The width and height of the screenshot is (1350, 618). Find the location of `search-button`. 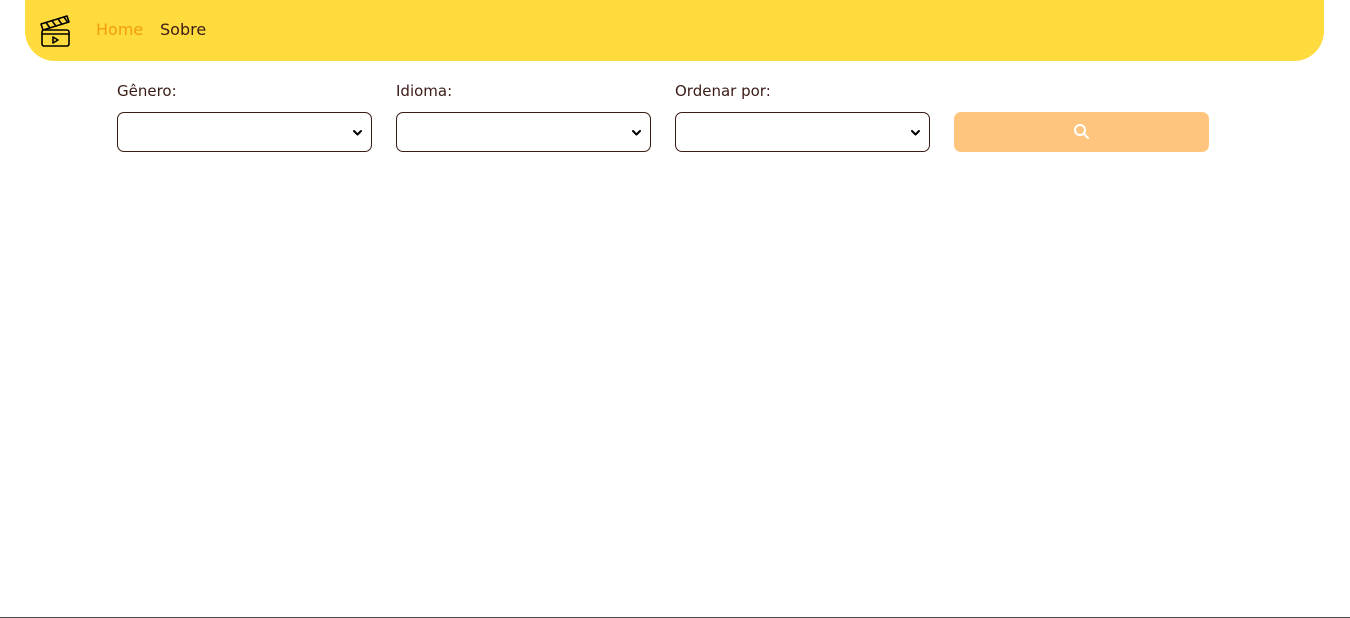

search-button is located at coordinates (1081, 132).